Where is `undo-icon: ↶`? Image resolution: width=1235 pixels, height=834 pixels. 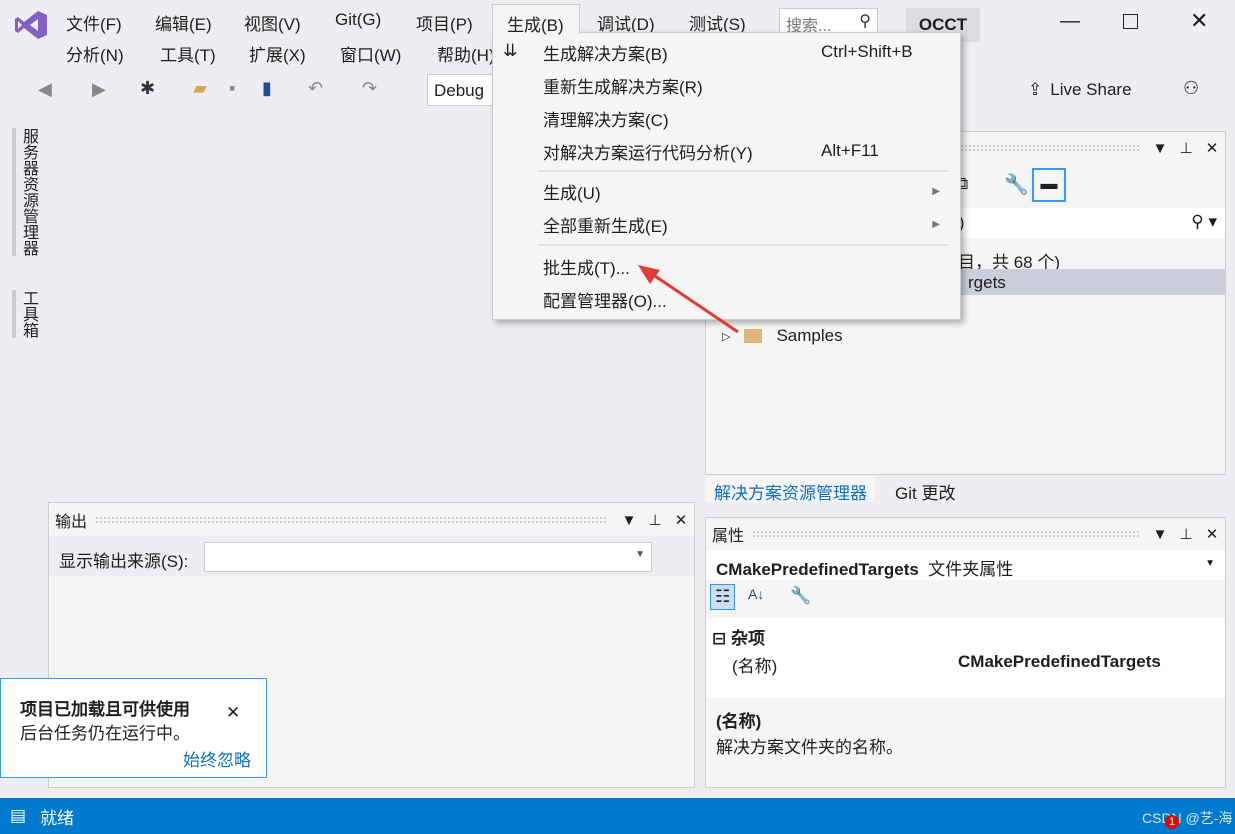
undo-icon: ↶ is located at coordinates (315, 88).